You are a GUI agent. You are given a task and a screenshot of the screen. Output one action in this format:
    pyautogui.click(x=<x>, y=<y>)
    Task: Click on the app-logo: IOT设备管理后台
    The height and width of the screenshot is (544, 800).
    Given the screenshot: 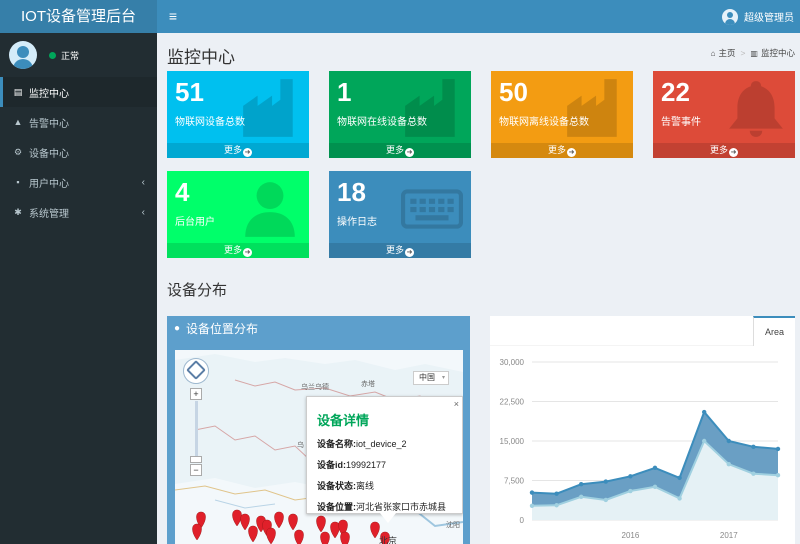 What is the action you would take?
    pyautogui.click(x=78, y=16)
    